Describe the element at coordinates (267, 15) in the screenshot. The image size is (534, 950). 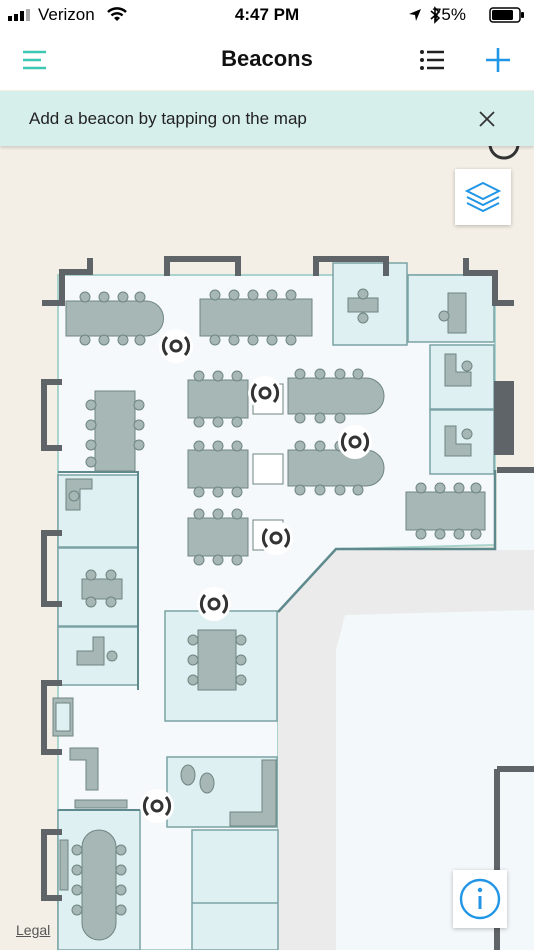
I see `status-bar: Verizon 4:47 PM 75%` at that location.